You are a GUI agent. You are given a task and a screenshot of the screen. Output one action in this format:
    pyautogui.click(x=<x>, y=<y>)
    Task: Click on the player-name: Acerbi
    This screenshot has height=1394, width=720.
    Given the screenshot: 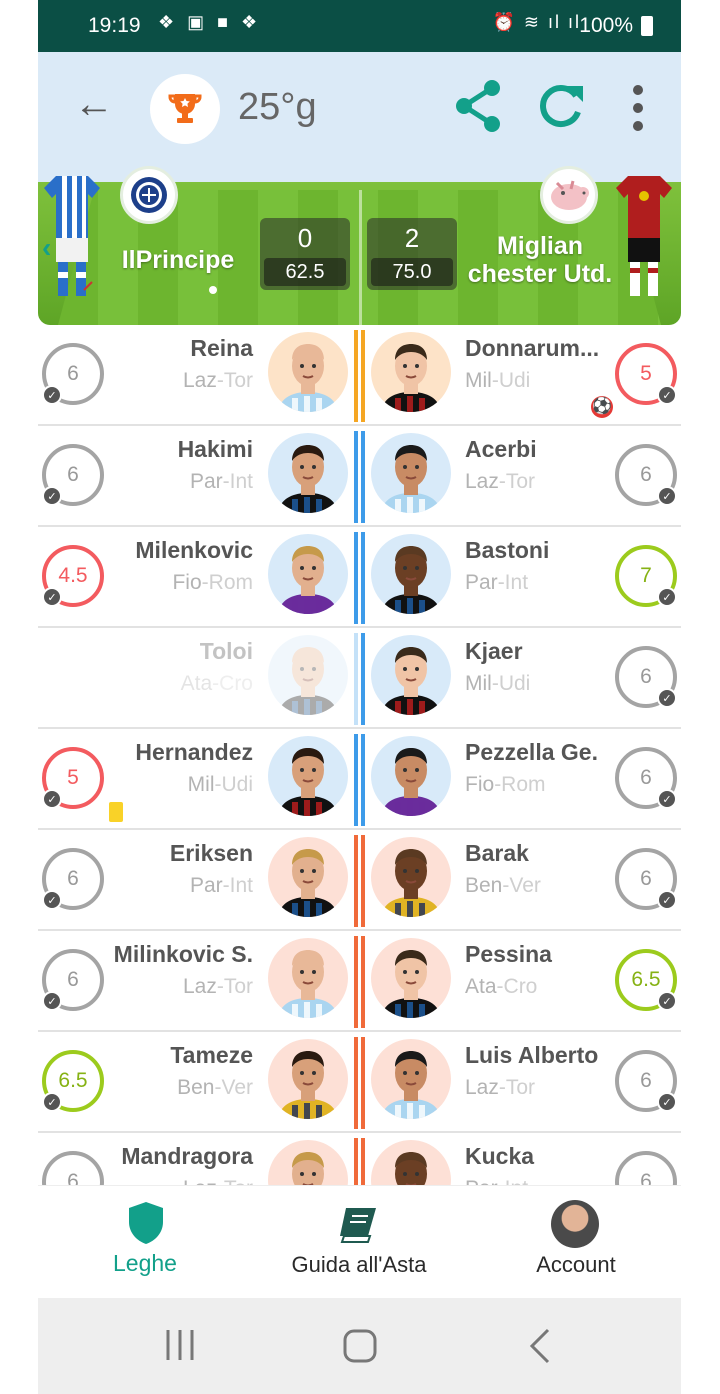 What is the action you would take?
    pyautogui.click(x=501, y=449)
    